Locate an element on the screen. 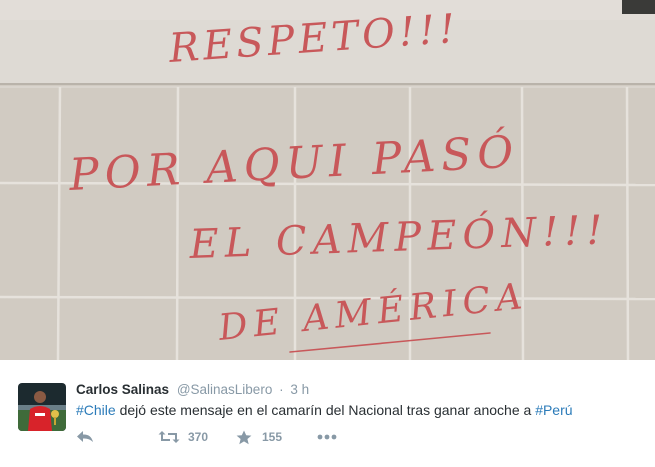 The width and height of the screenshot is (655, 467). retweet-count: 370 is located at coordinates (198, 437).